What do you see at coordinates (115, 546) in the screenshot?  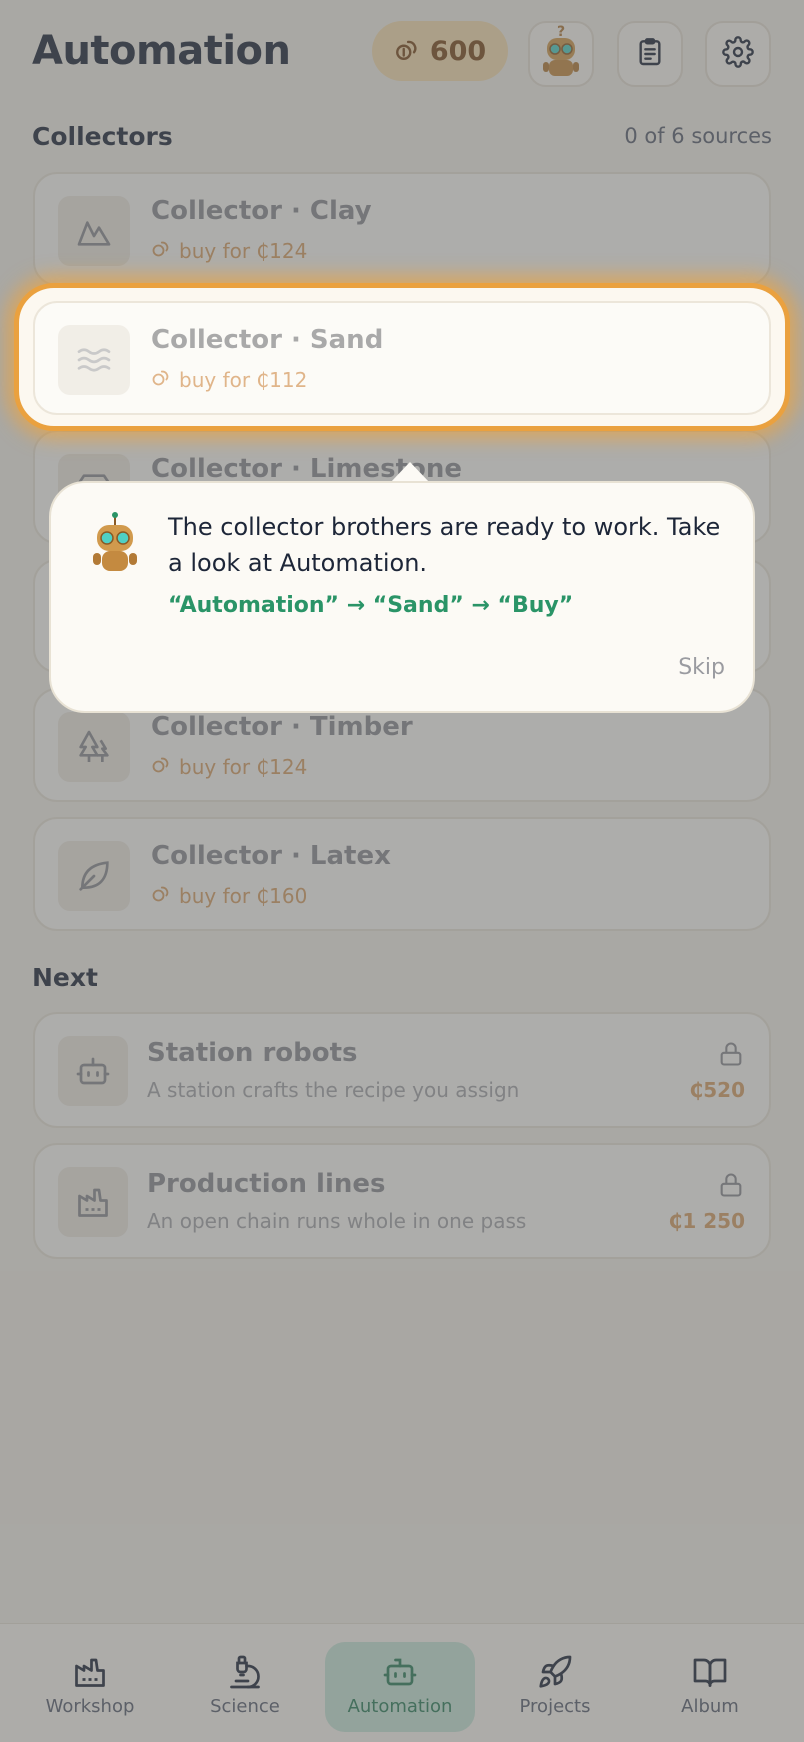 I see `robot-avatar-icon` at bounding box center [115, 546].